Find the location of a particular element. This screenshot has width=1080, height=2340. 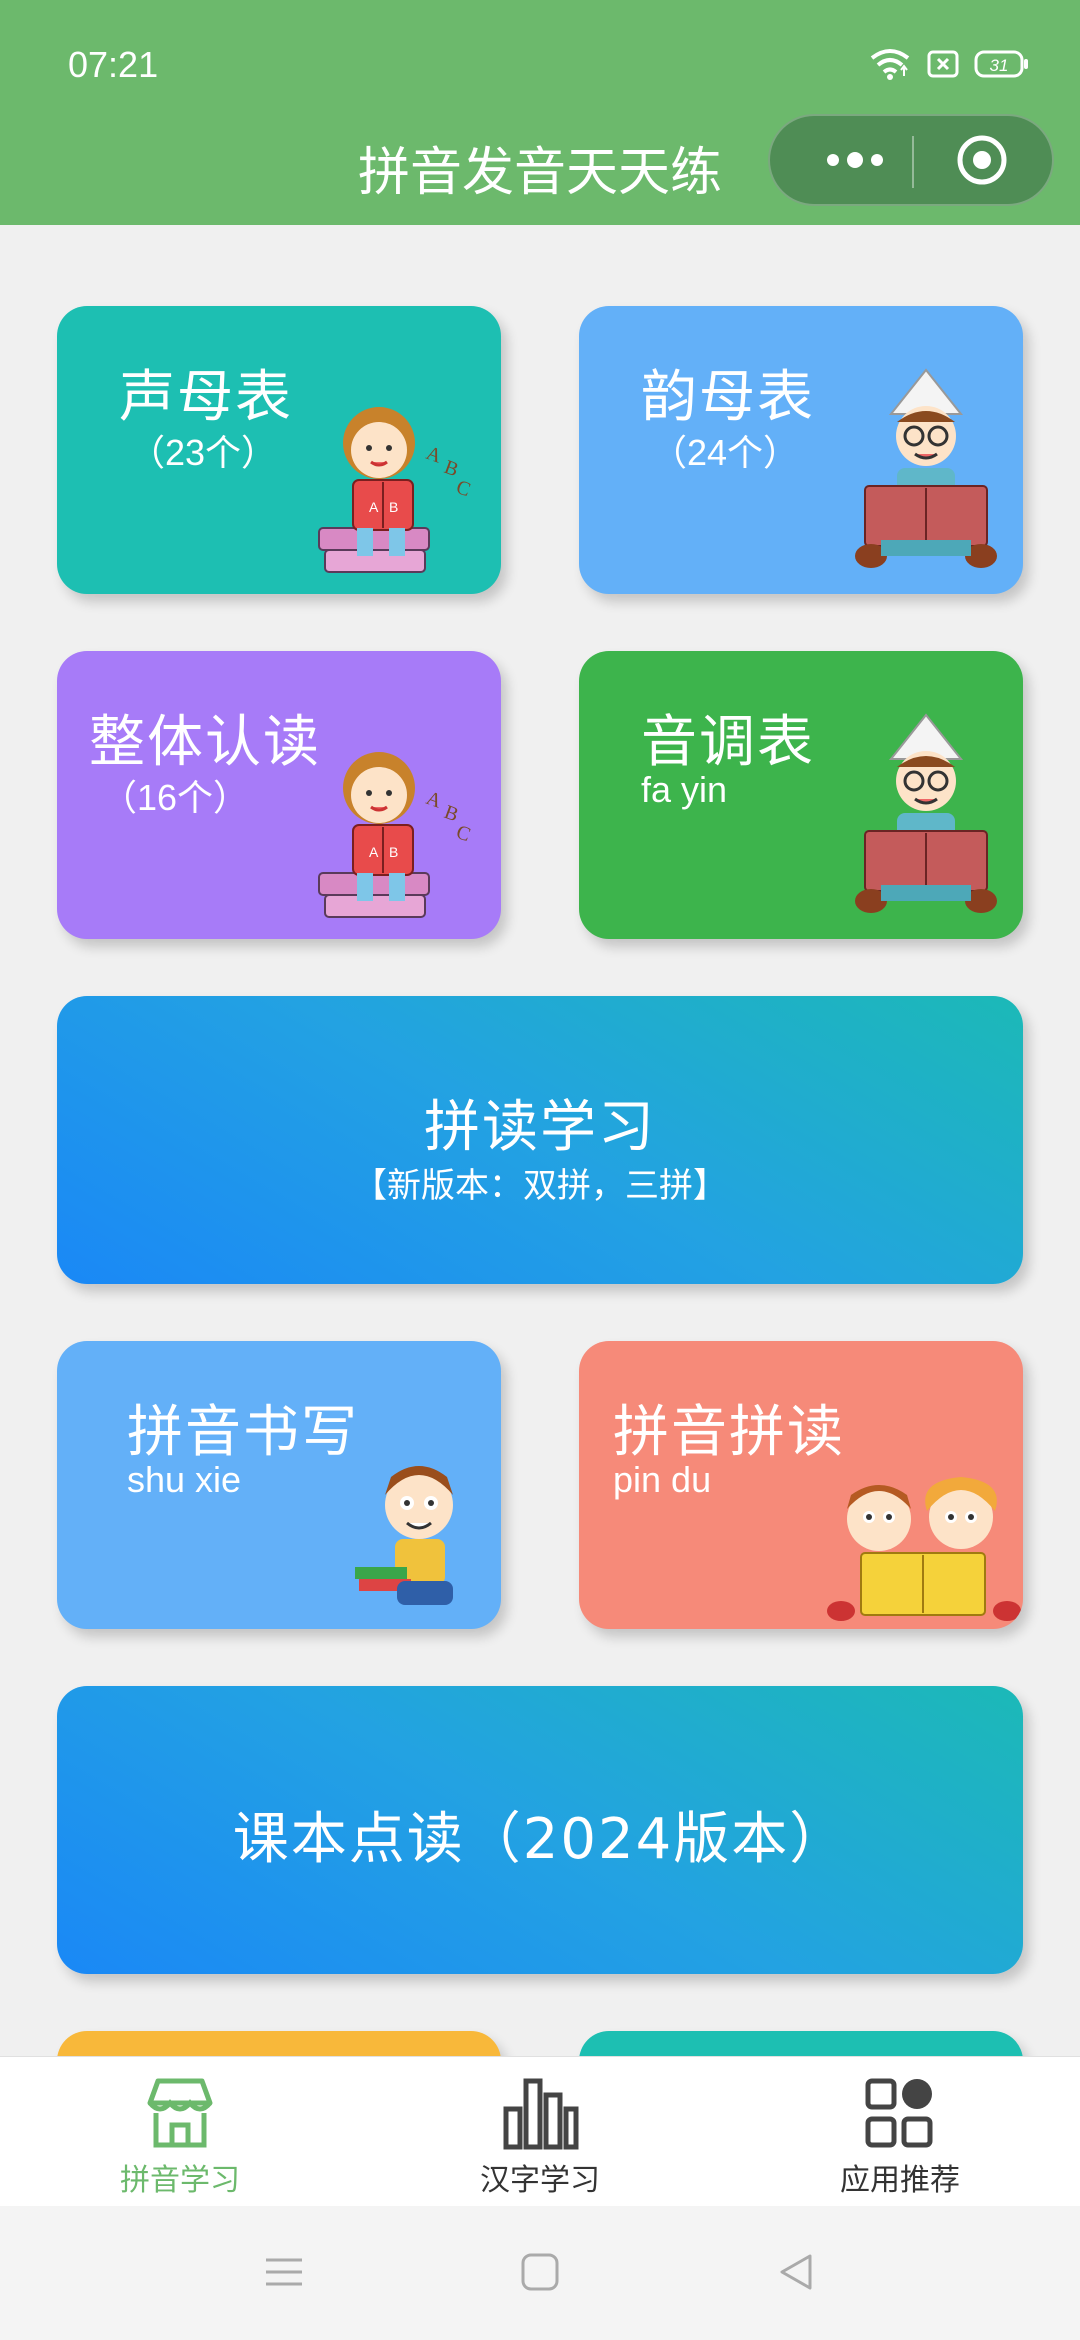

pindu-study-card: 拼读学习 【新版本：双拼，三拼】 is located at coordinates (540, 1140).